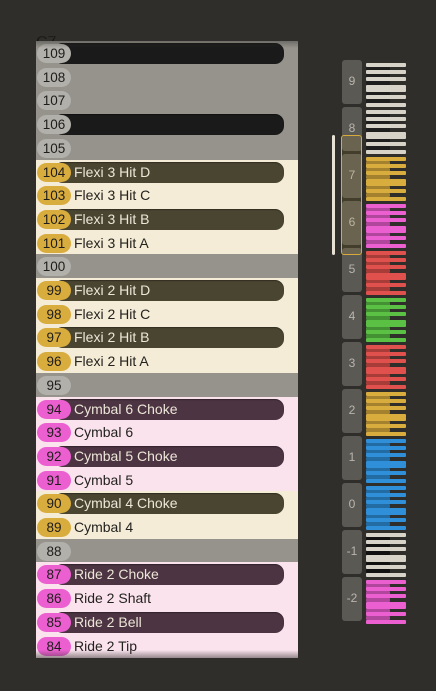 The image size is (436, 691). I want to click on note-number-badge: 84, so click(54, 646).